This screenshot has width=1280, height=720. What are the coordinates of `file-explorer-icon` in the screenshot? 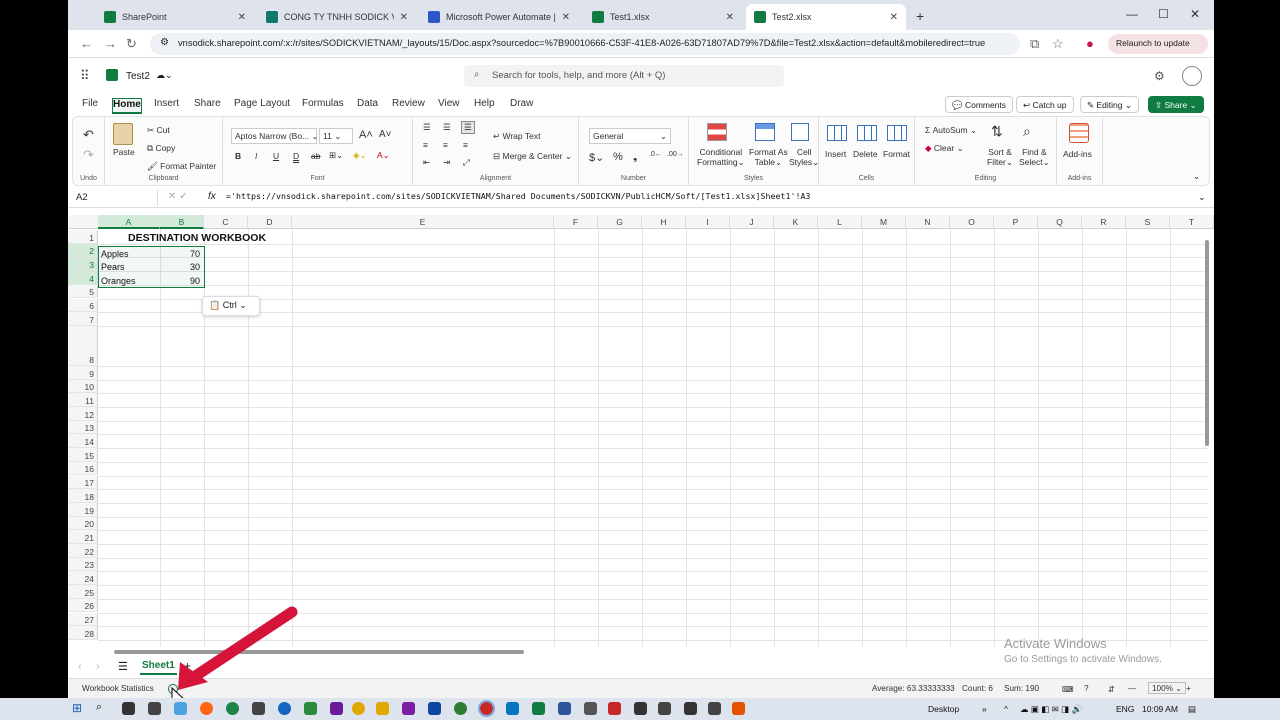 It's located at (382, 708).